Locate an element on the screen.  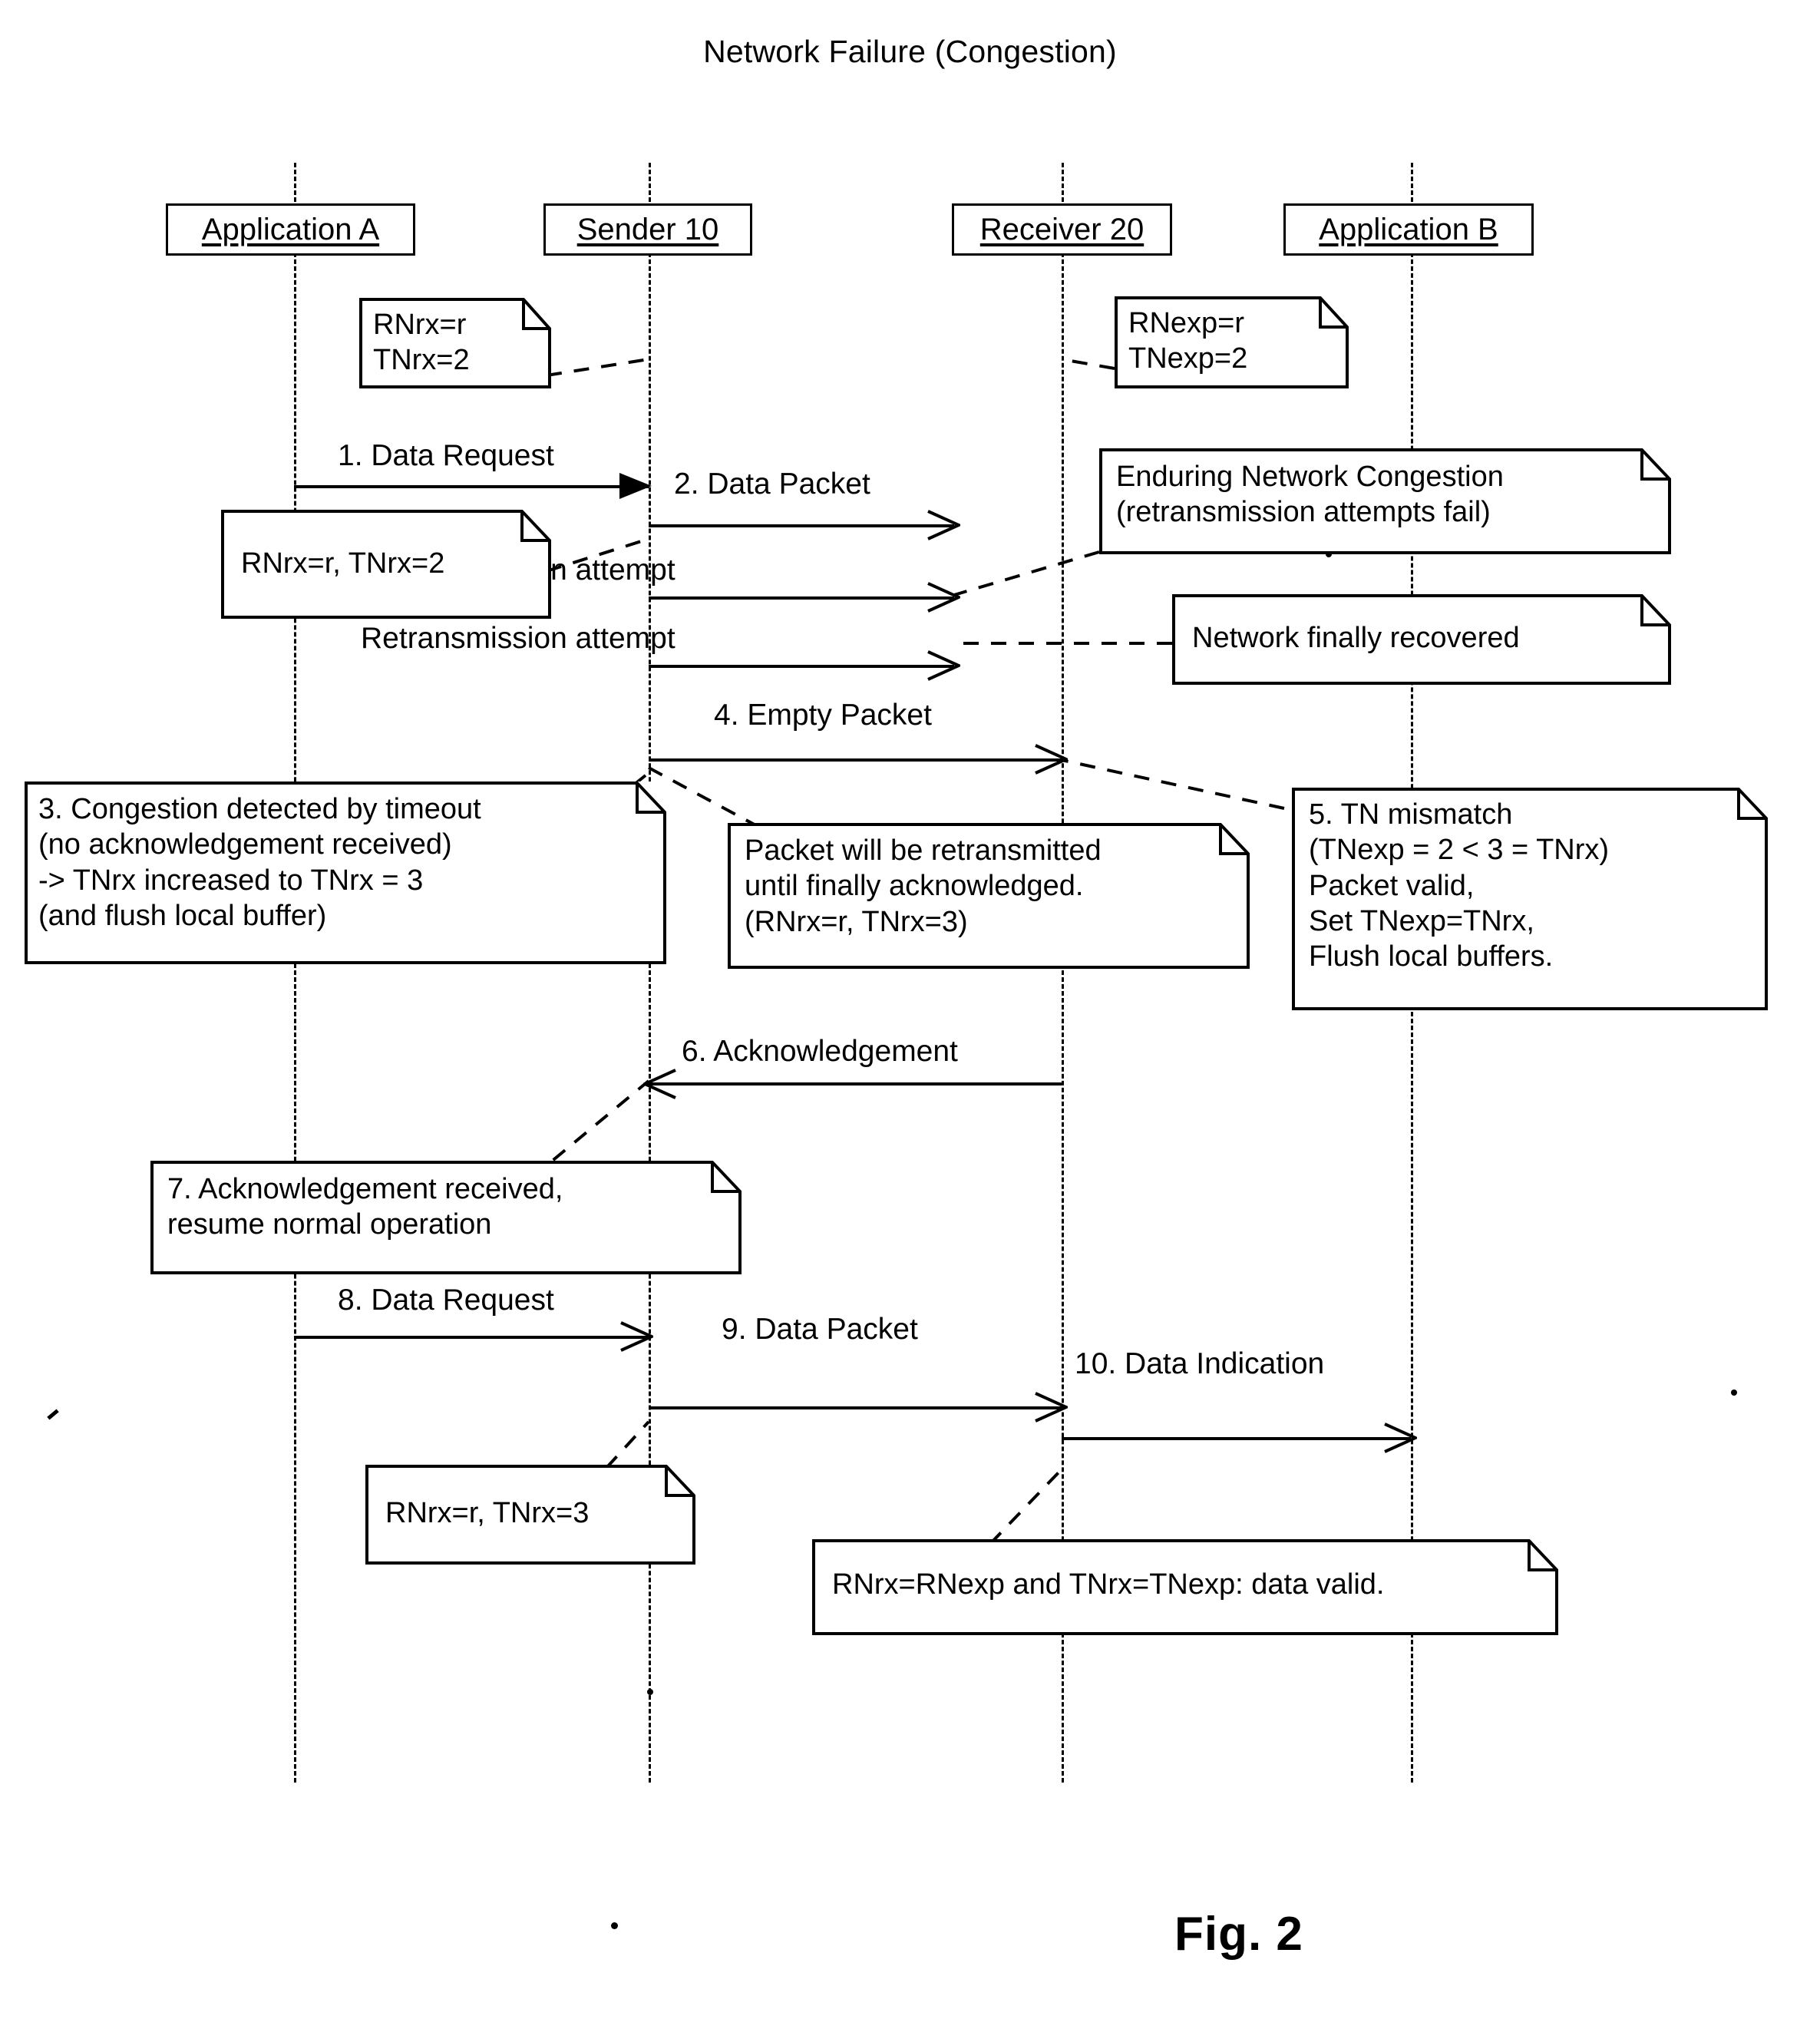
note-data-valid: RNrx=RNexp and TNrx=TNexp: data valid. is located at coordinates (1185, 1587).